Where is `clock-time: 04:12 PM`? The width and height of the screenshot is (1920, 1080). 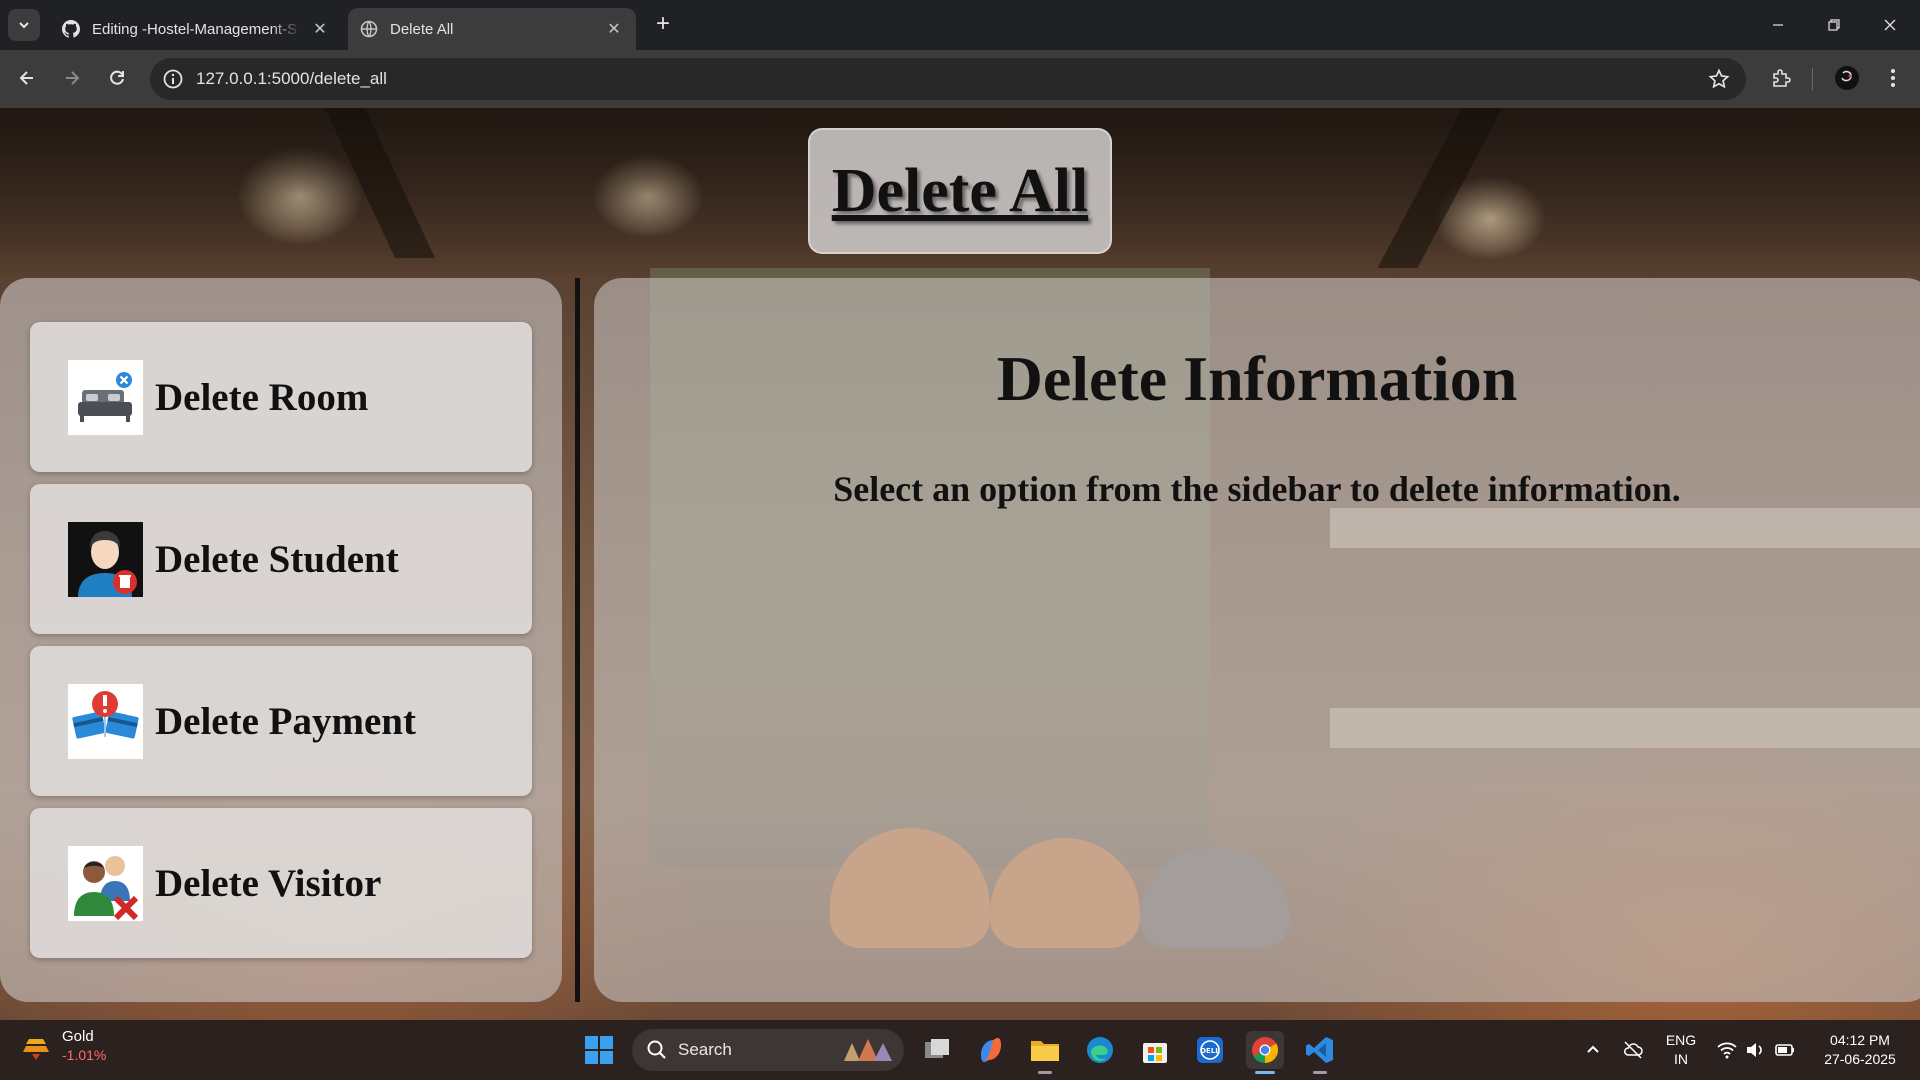 clock-time: 04:12 PM is located at coordinates (1860, 1040).